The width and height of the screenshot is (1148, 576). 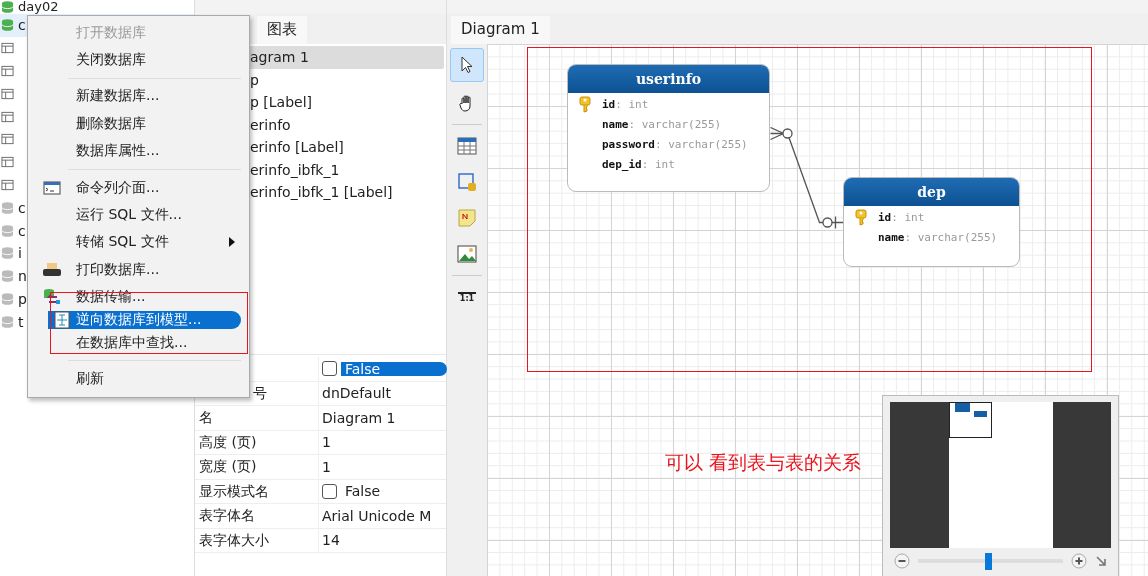 I want to click on property-name: 名, so click(x=257, y=418).